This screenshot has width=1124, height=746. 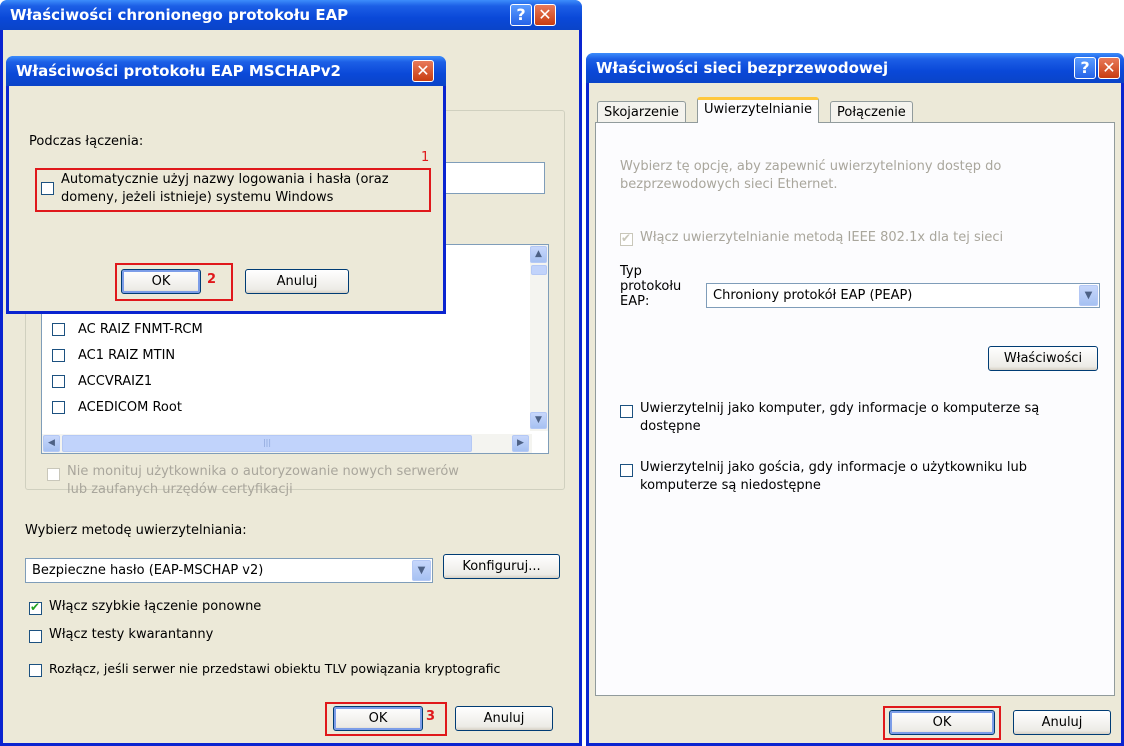 What do you see at coordinates (155, 606) in the screenshot?
I see `fast-reconnect-label: Włącz szybkie łączenie ponowne` at bounding box center [155, 606].